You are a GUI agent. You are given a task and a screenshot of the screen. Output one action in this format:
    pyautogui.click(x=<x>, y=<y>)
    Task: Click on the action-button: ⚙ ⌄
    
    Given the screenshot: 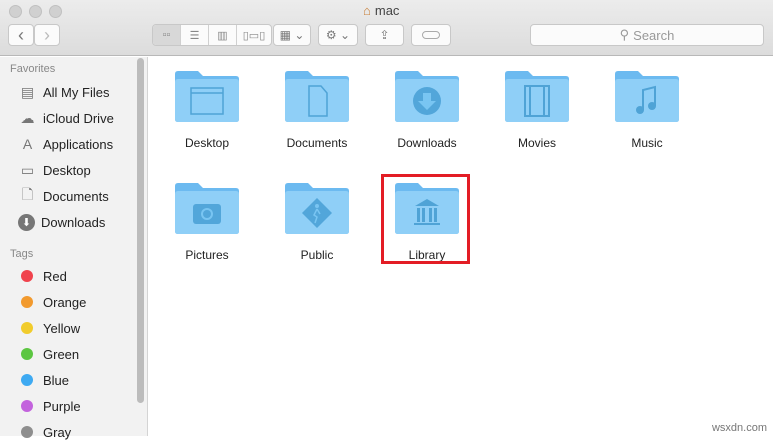 What is the action you would take?
    pyautogui.click(x=338, y=35)
    